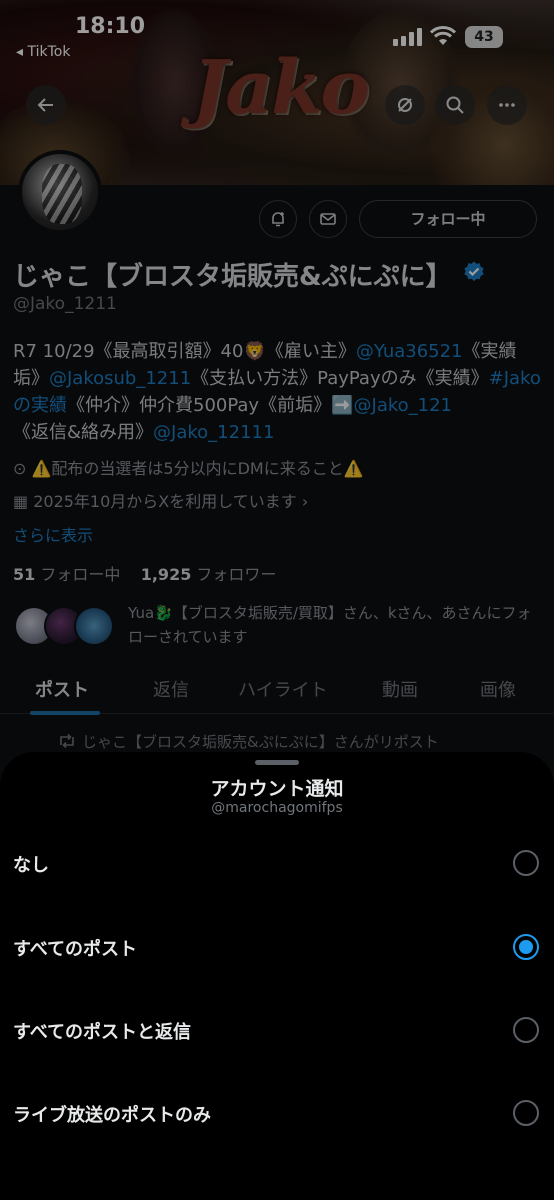 This screenshot has height=1200, width=554. Describe the element at coordinates (102, 1032) in the screenshot. I see `option-label: すべてのポストと返信` at that location.